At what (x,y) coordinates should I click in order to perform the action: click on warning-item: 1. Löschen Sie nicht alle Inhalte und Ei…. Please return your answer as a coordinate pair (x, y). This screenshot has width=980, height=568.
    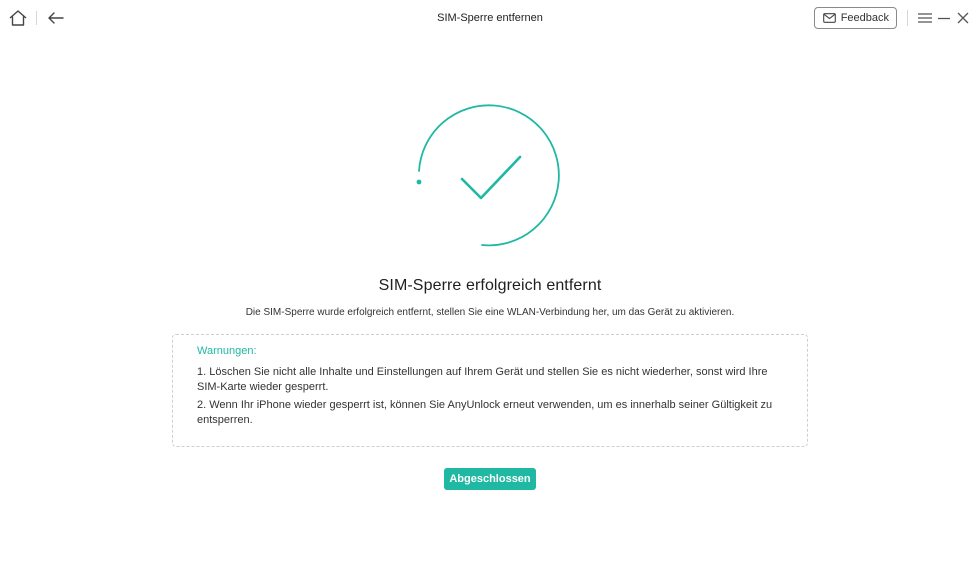
    Looking at the image, I should click on (482, 379).